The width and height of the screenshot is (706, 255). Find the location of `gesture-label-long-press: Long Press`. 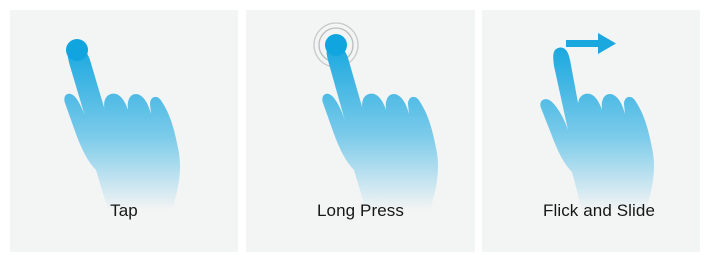

gesture-label-long-press: Long Press is located at coordinates (360, 210).